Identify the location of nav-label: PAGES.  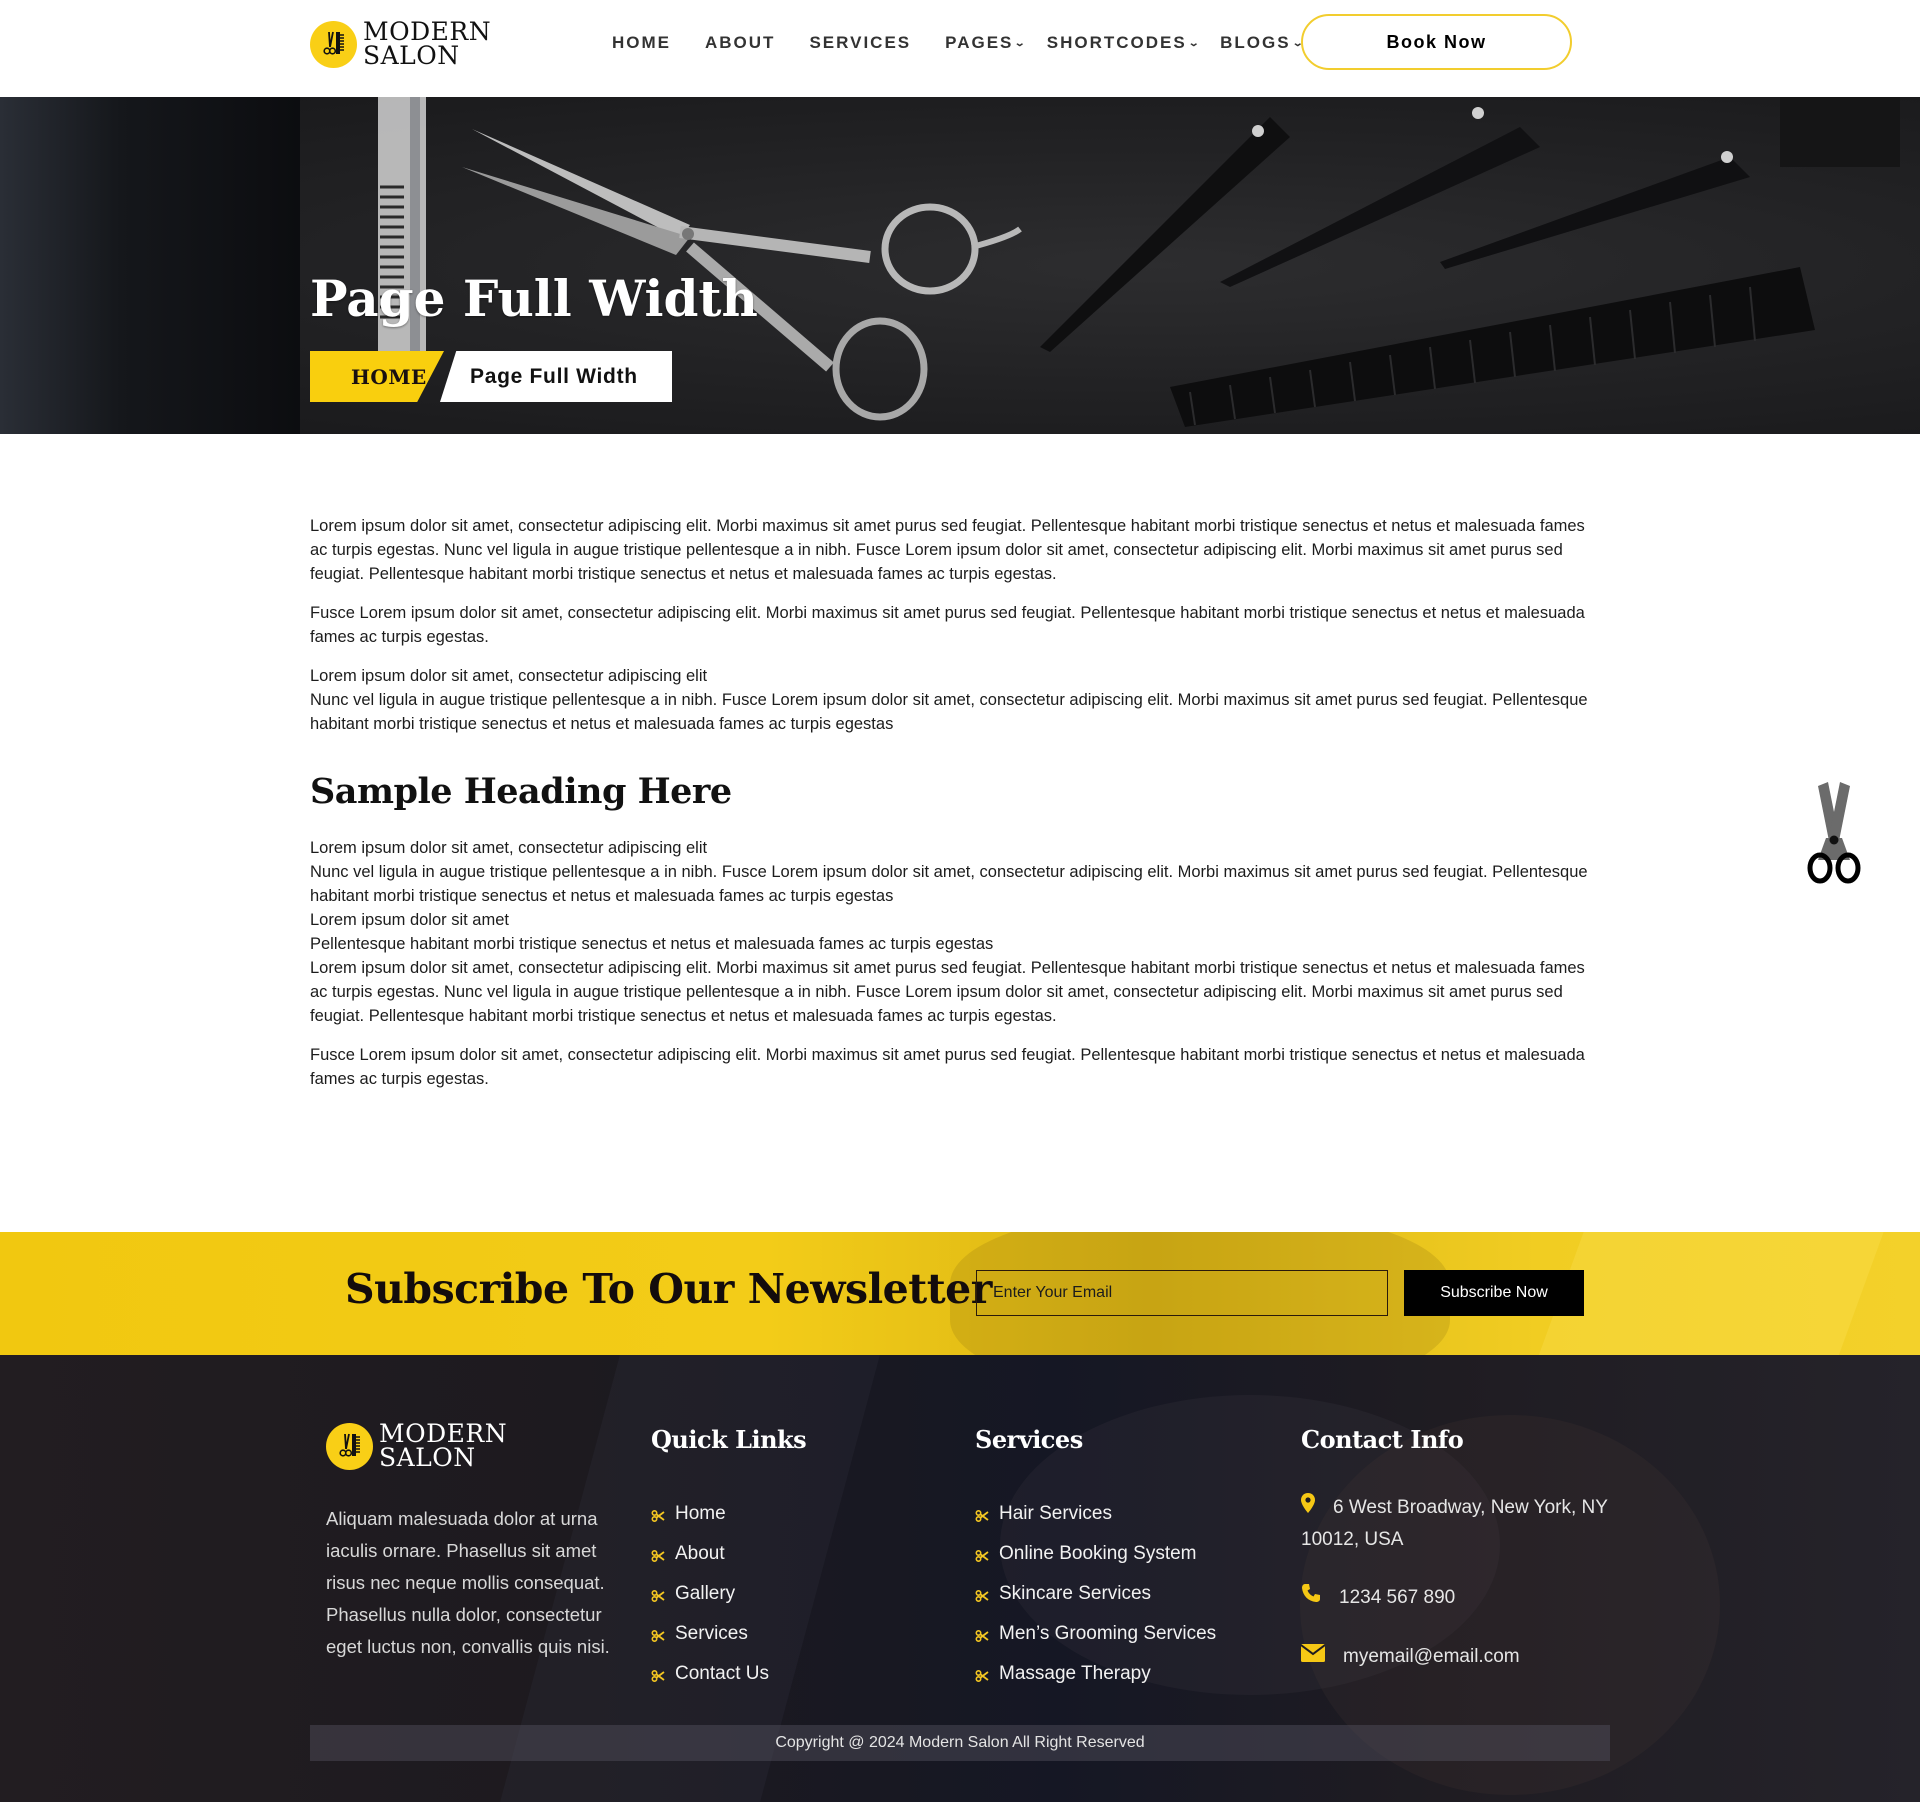
(979, 42).